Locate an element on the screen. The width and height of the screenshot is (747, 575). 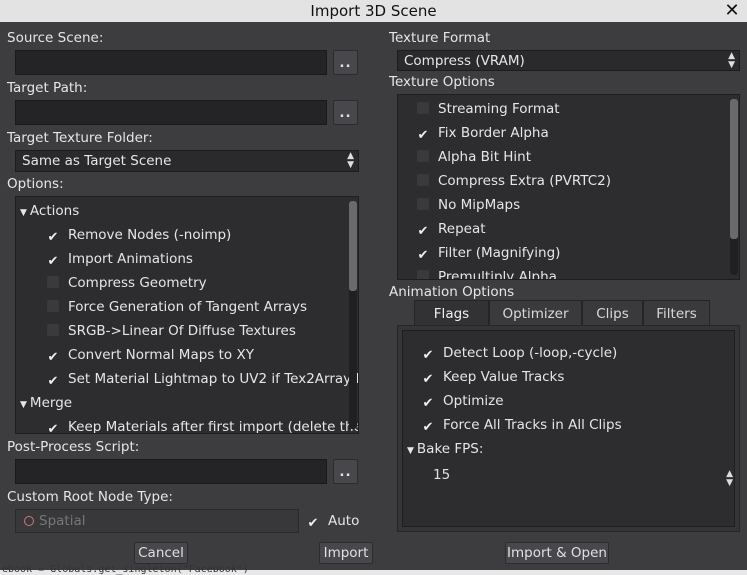
window-title-bar: Import 3D Scene is located at coordinates (373, 11).